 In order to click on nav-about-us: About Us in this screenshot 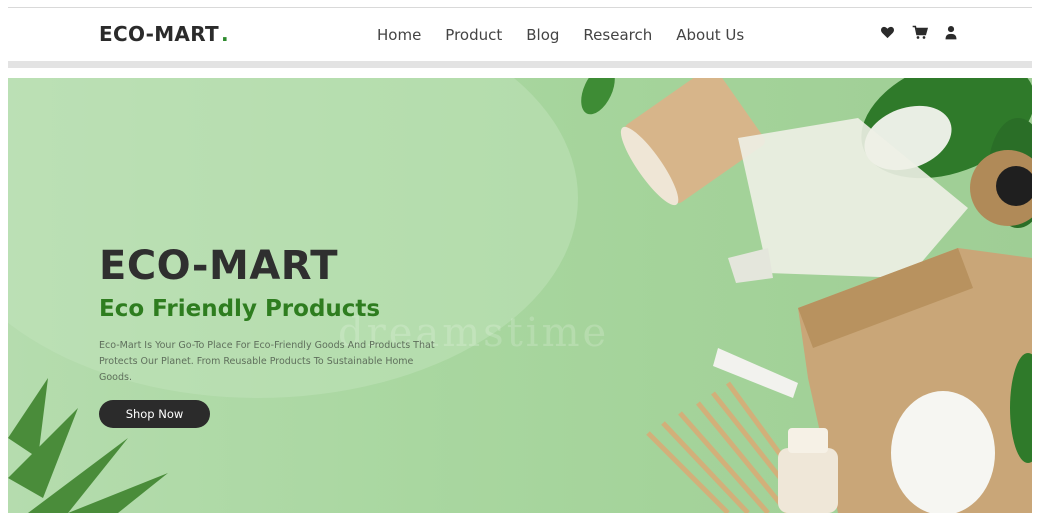, I will do `click(710, 35)`.